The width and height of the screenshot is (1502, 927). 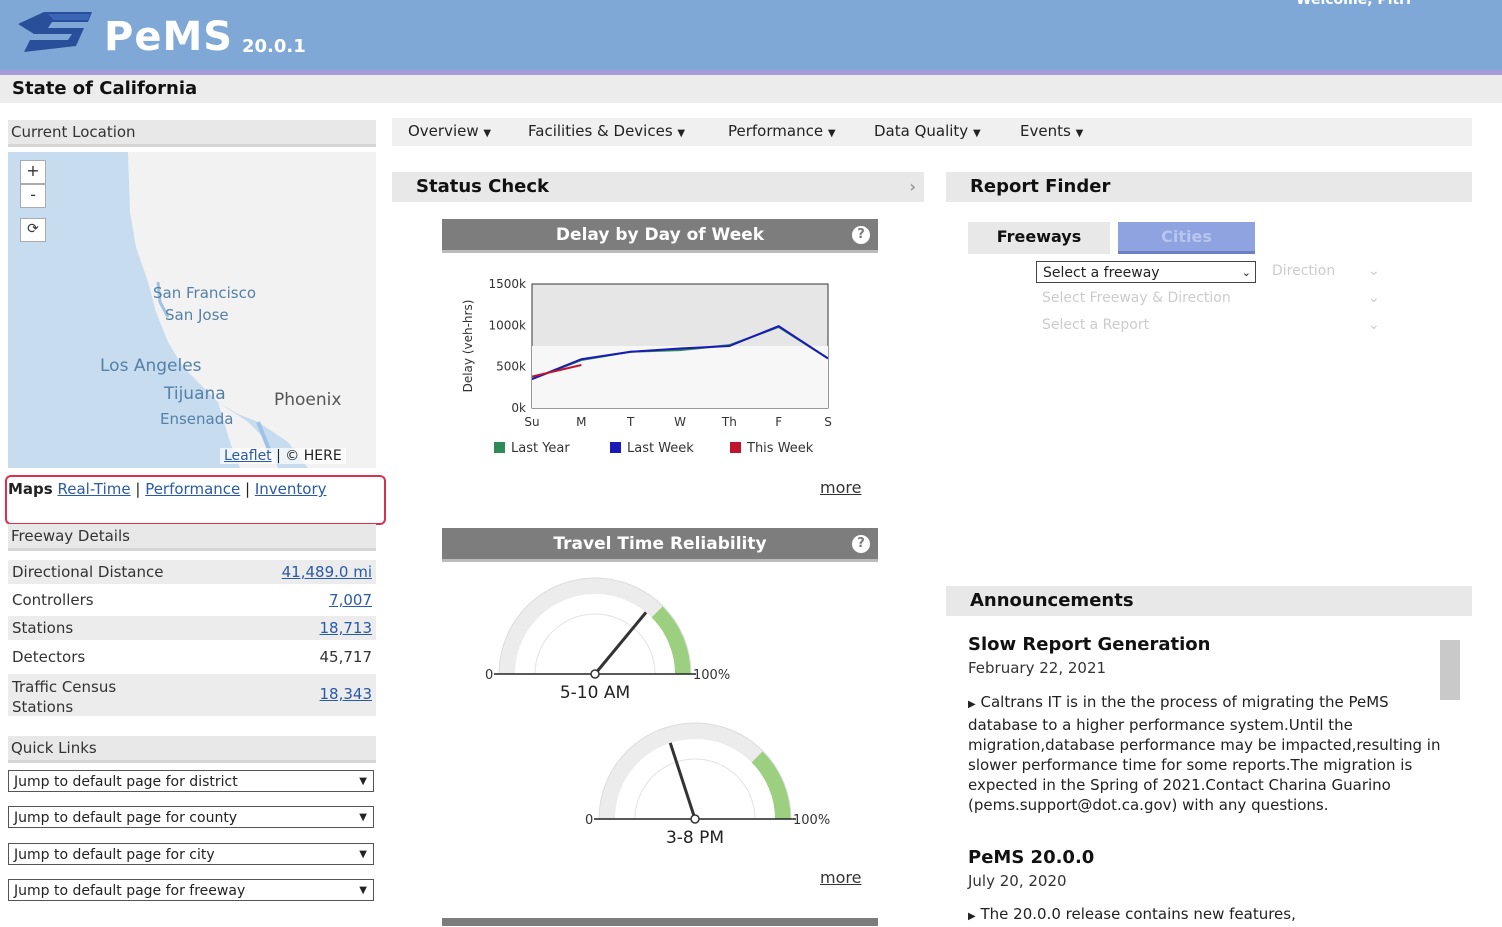 I want to click on freeway-direction-select: Select Freeway & Direction, so click(x=1136, y=298).